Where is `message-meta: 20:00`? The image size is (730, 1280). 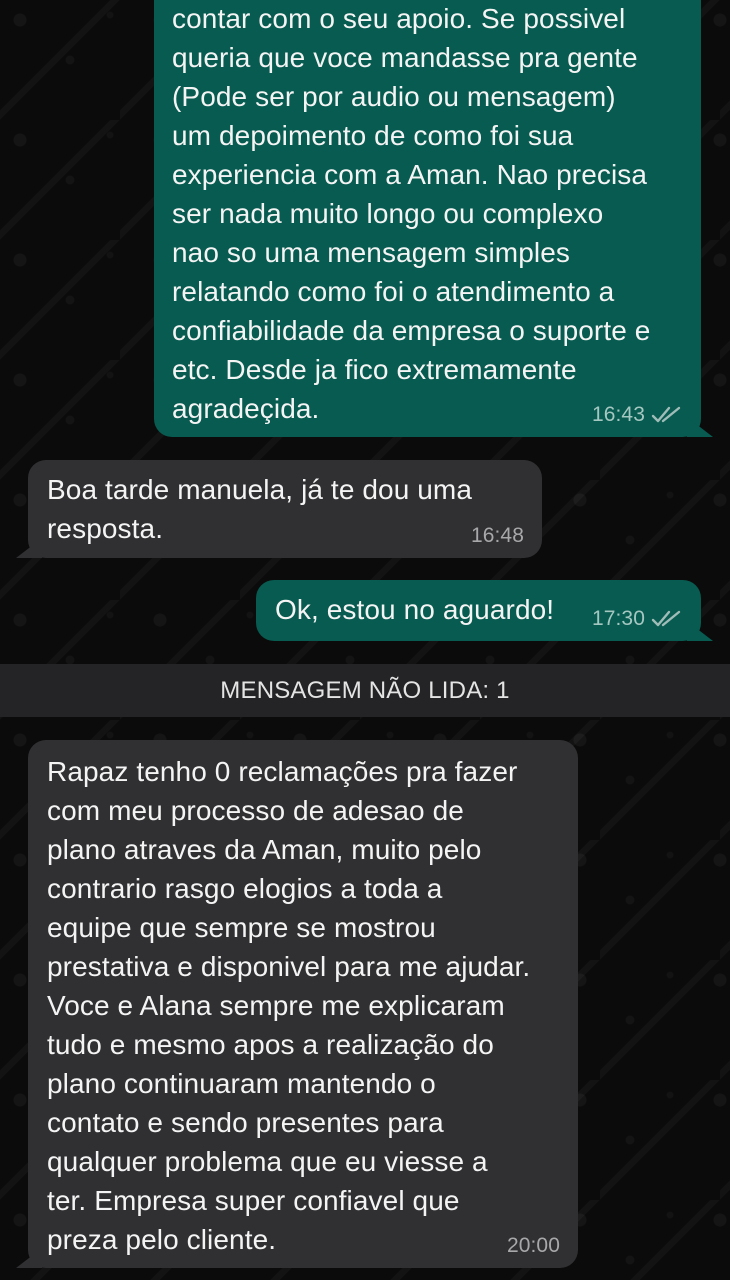
message-meta: 20:00 is located at coordinates (533, 1246).